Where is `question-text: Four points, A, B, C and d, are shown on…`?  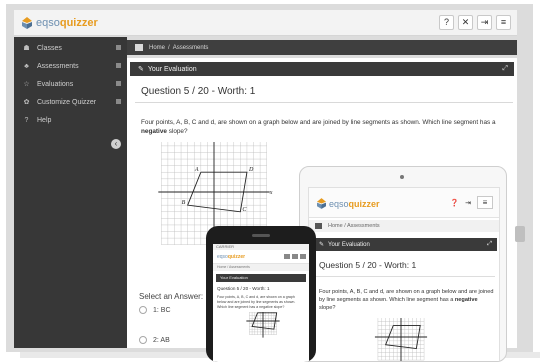
question-text: Four points, A, B, C and d, are shown on… is located at coordinates (327, 127).